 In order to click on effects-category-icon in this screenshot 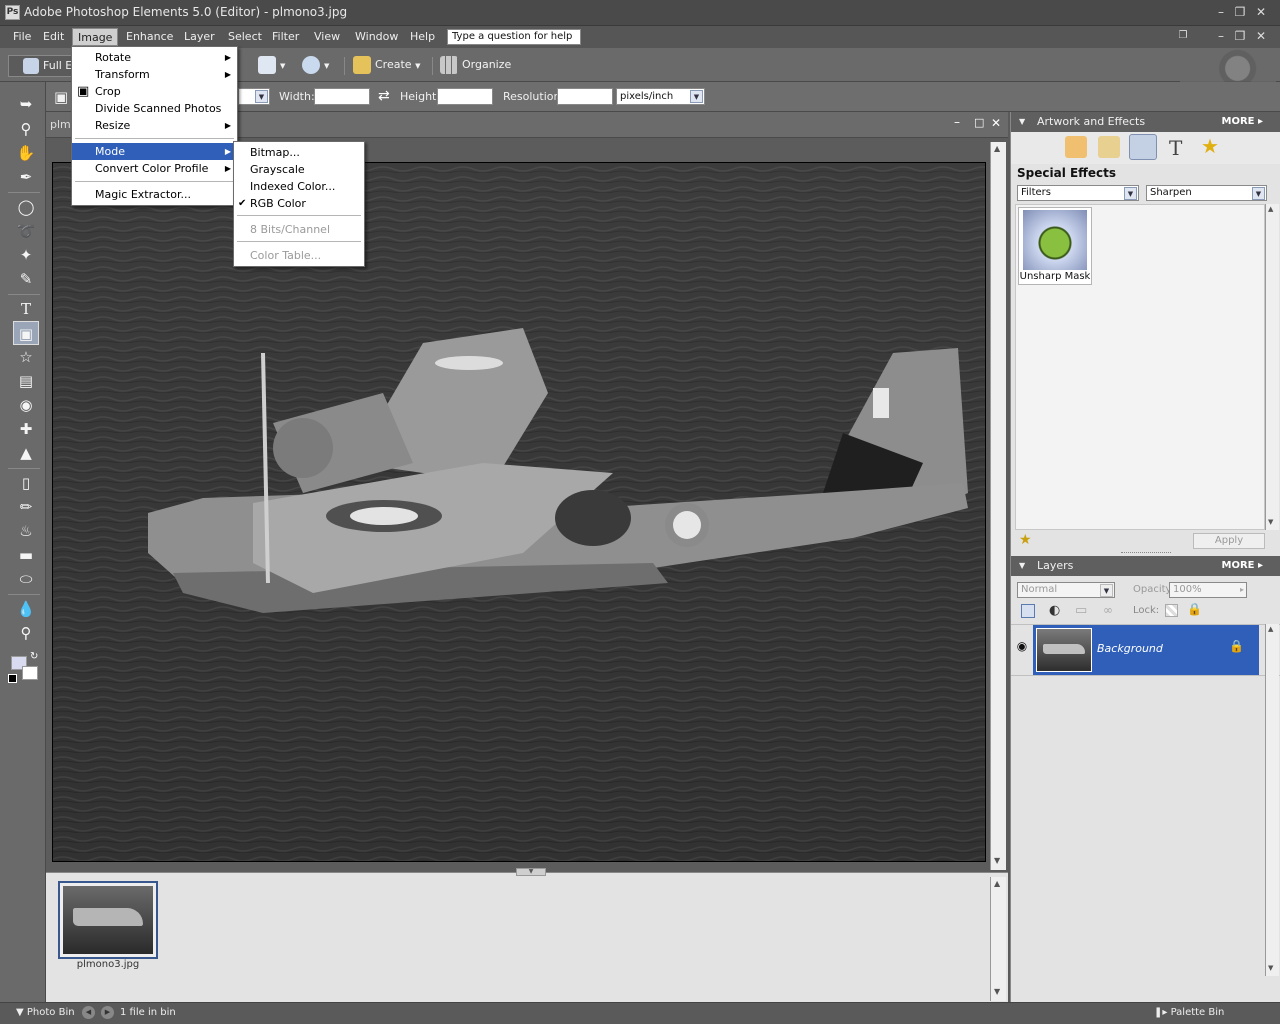, I will do `click(1143, 147)`.